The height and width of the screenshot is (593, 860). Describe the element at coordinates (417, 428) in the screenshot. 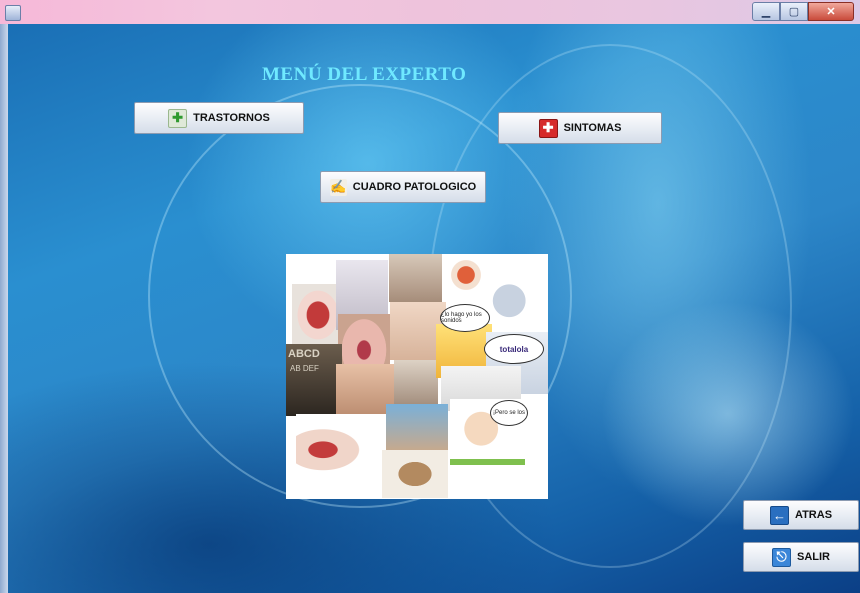

I see `child-face-image` at that location.